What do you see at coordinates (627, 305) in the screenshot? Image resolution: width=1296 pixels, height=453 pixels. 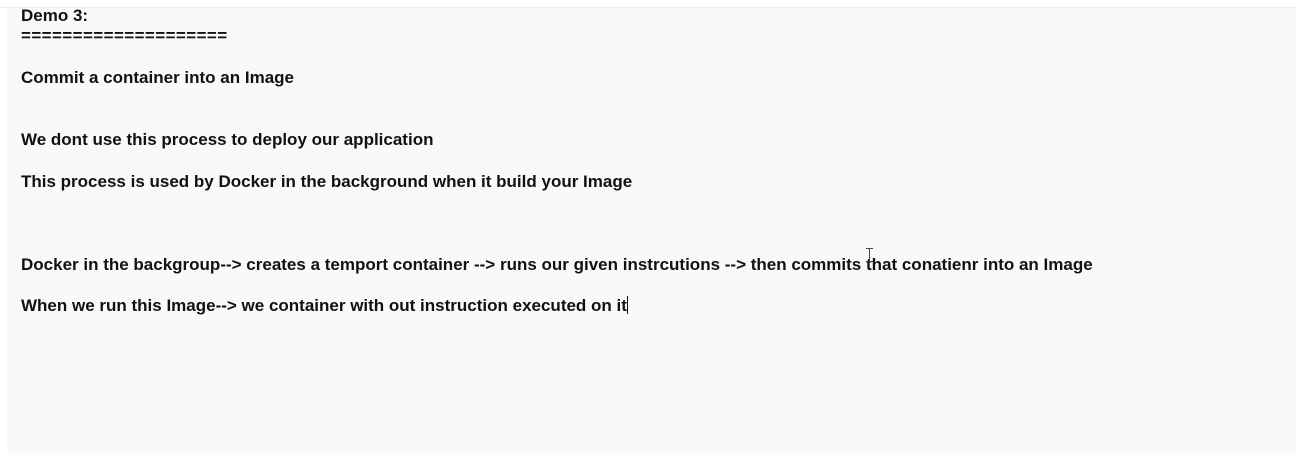 I see `text-caret` at bounding box center [627, 305].